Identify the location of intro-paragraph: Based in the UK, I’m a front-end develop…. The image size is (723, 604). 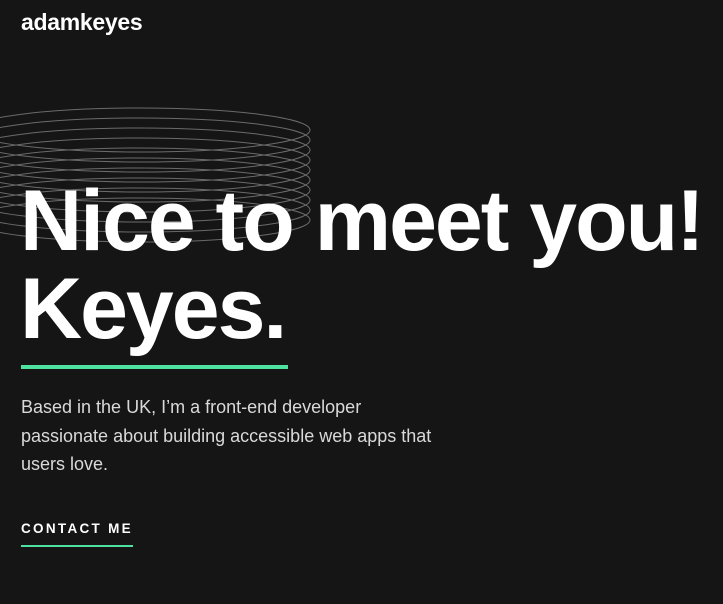
(226, 435).